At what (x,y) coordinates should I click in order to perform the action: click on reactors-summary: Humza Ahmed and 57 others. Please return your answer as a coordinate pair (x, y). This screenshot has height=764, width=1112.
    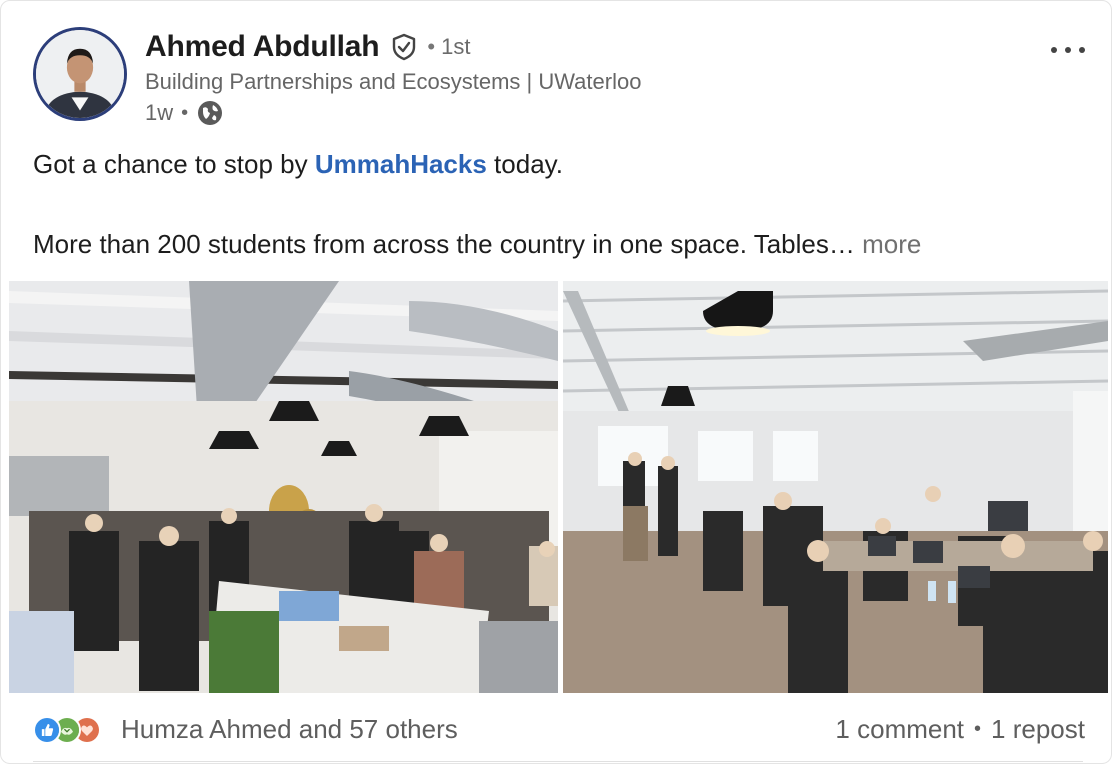
    Looking at the image, I should click on (289, 729).